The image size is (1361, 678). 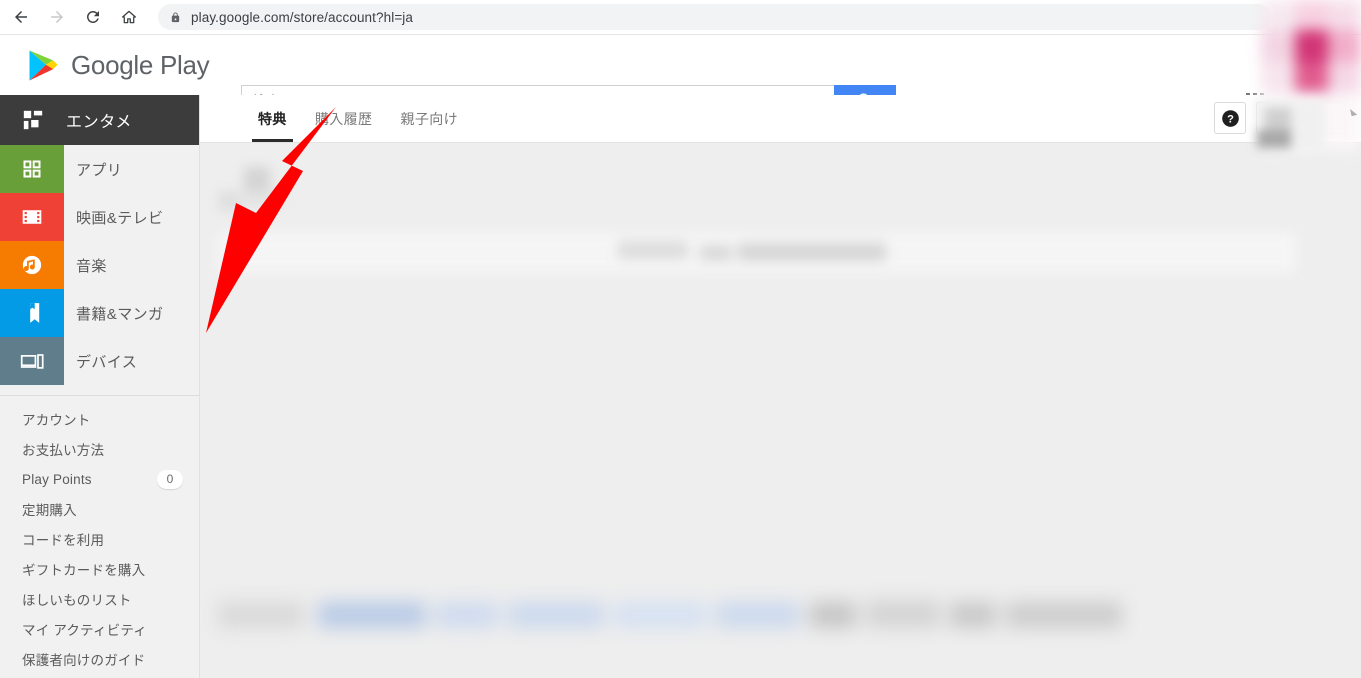 I want to click on sidebar-item-movies-tv: 映画&テレビ, so click(x=99, y=217).